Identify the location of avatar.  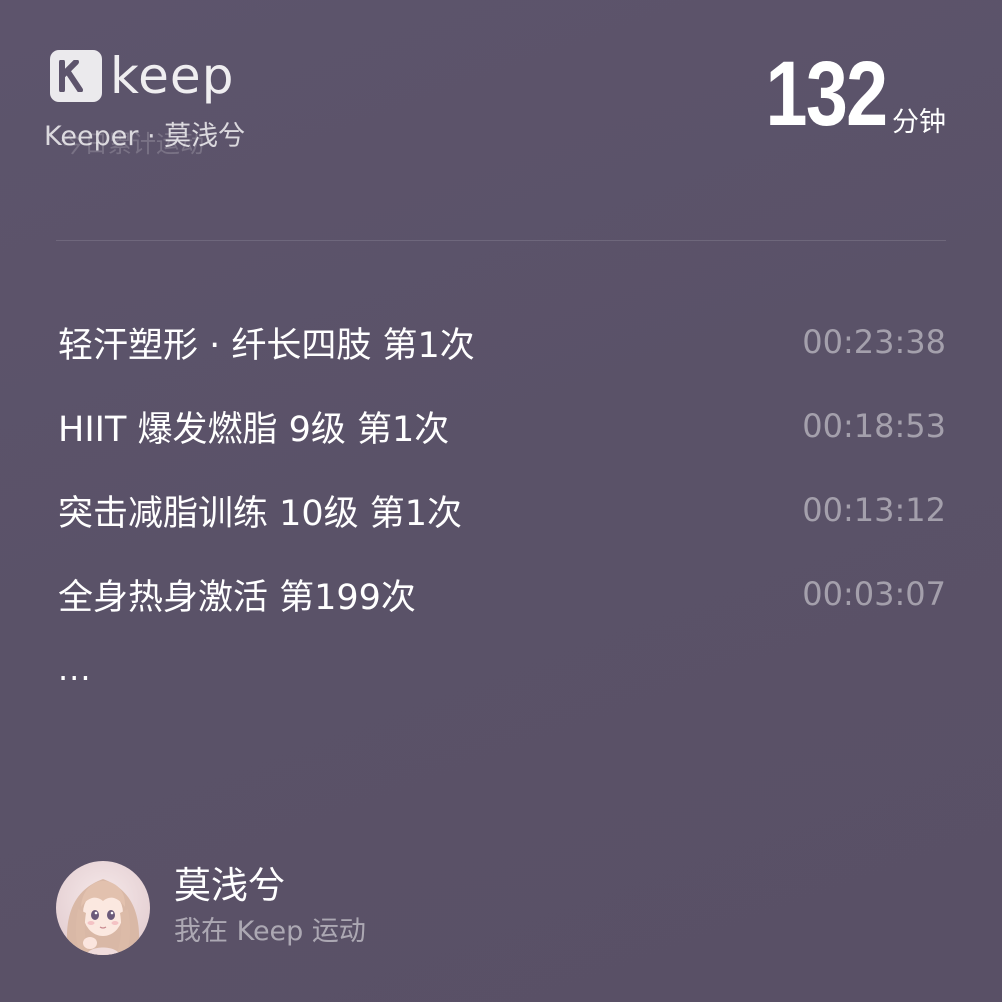
(103, 908).